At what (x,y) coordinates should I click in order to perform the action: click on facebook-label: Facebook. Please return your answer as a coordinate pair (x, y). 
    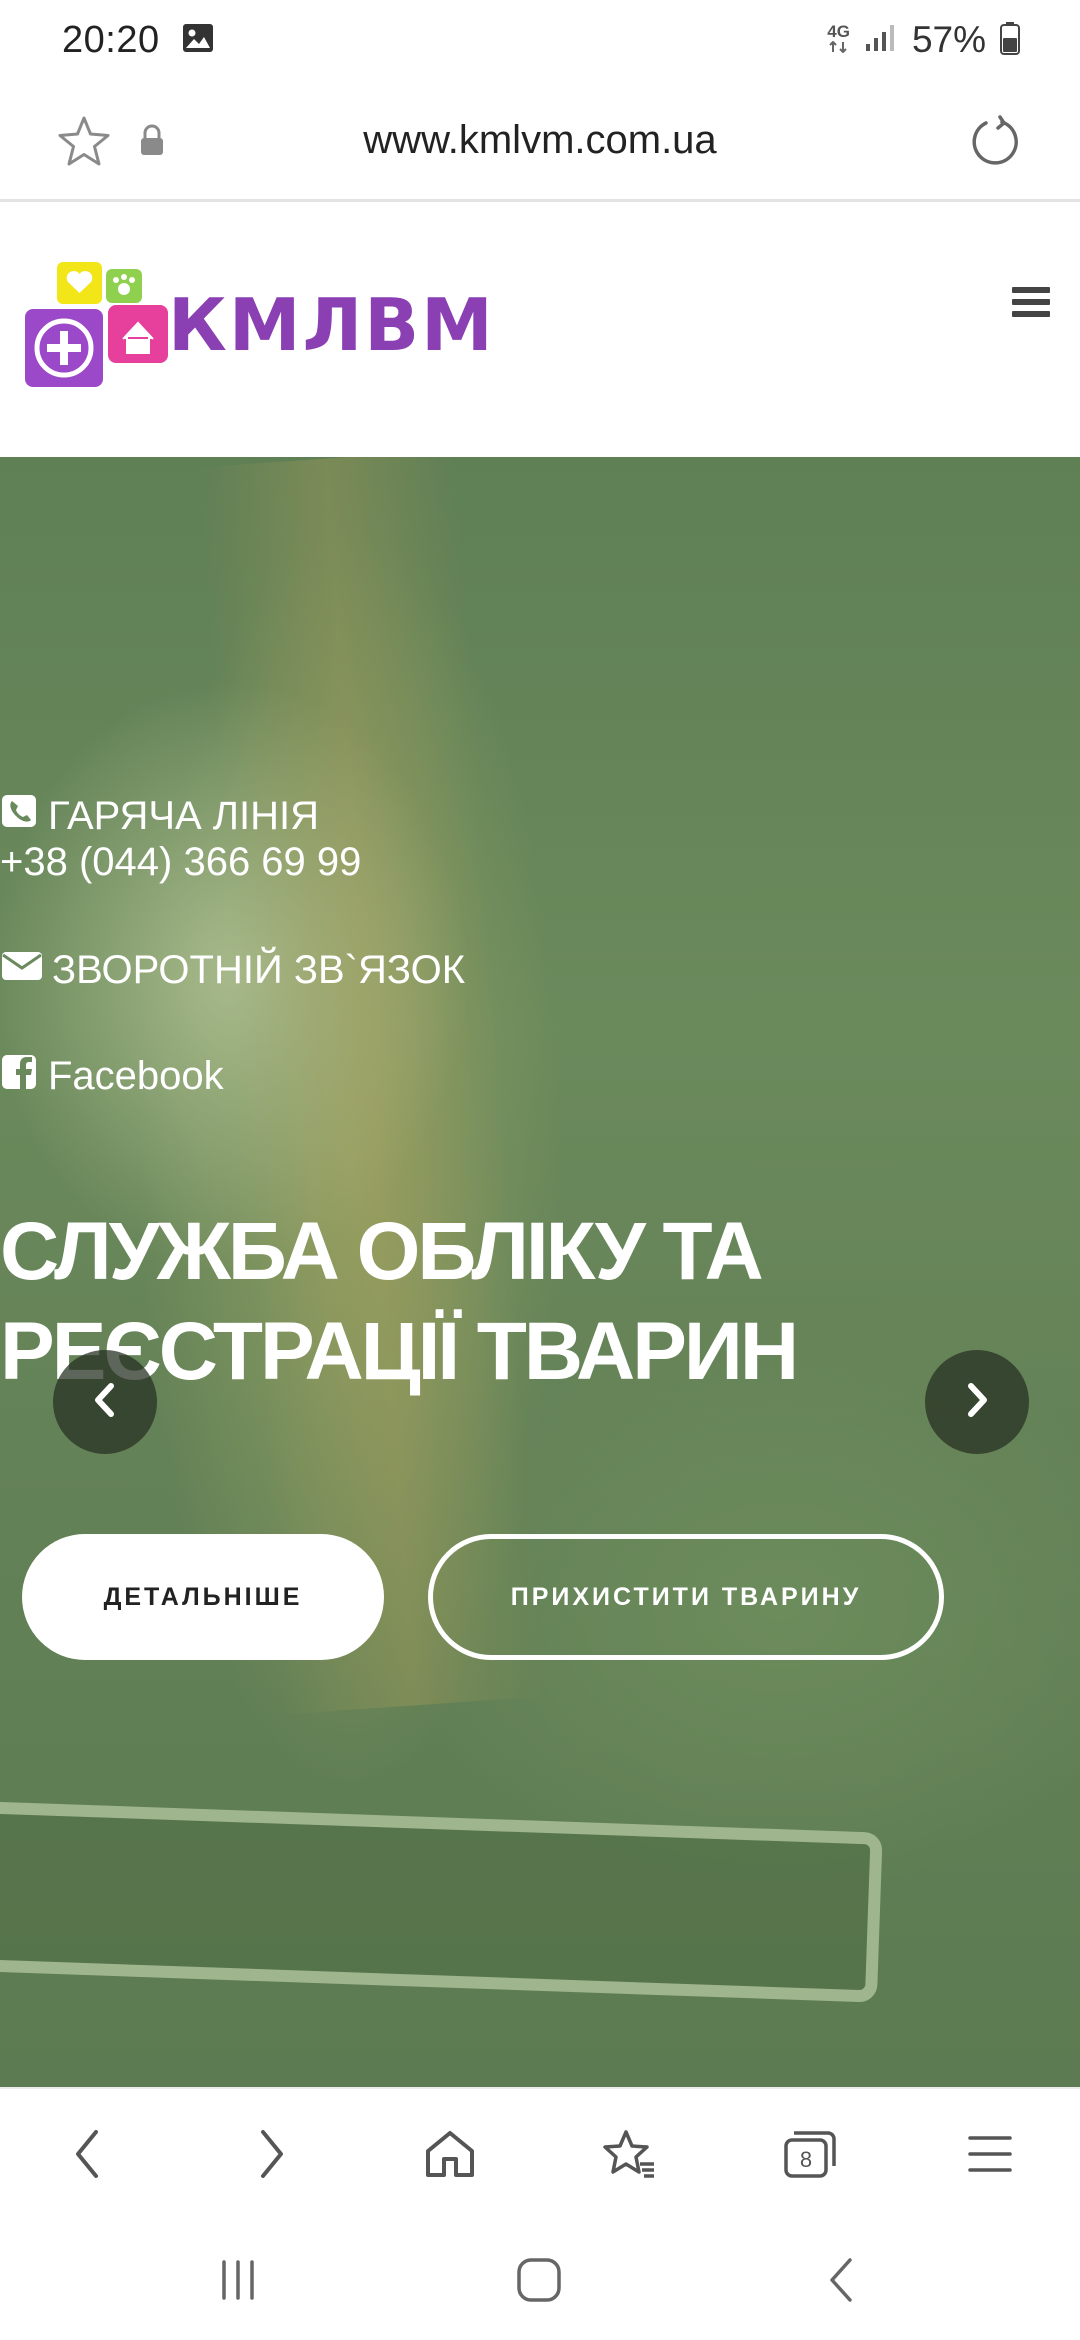
    Looking at the image, I should click on (136, 1075).